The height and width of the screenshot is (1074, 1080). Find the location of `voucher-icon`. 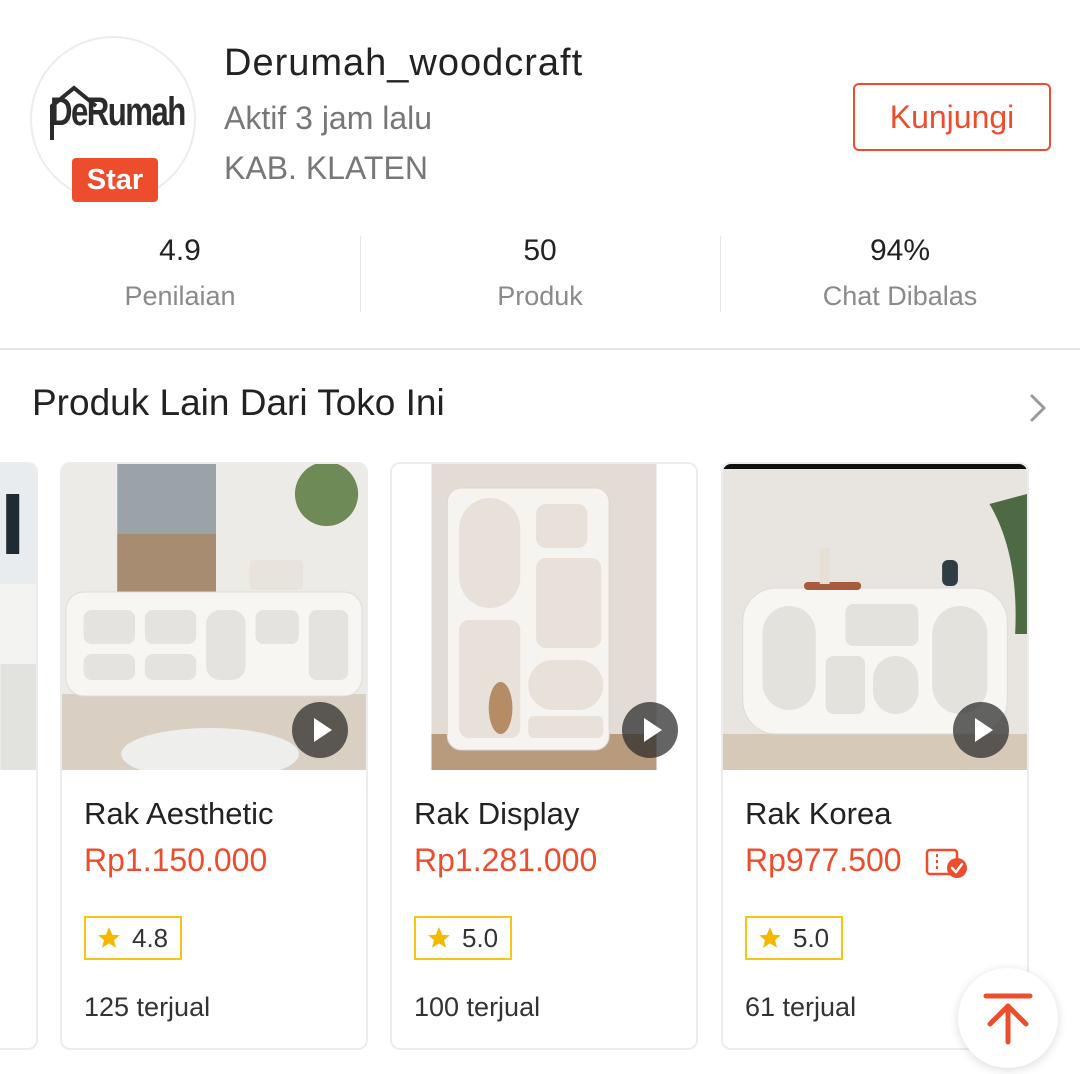

voucher-icon is located at coordinates (946, 863).